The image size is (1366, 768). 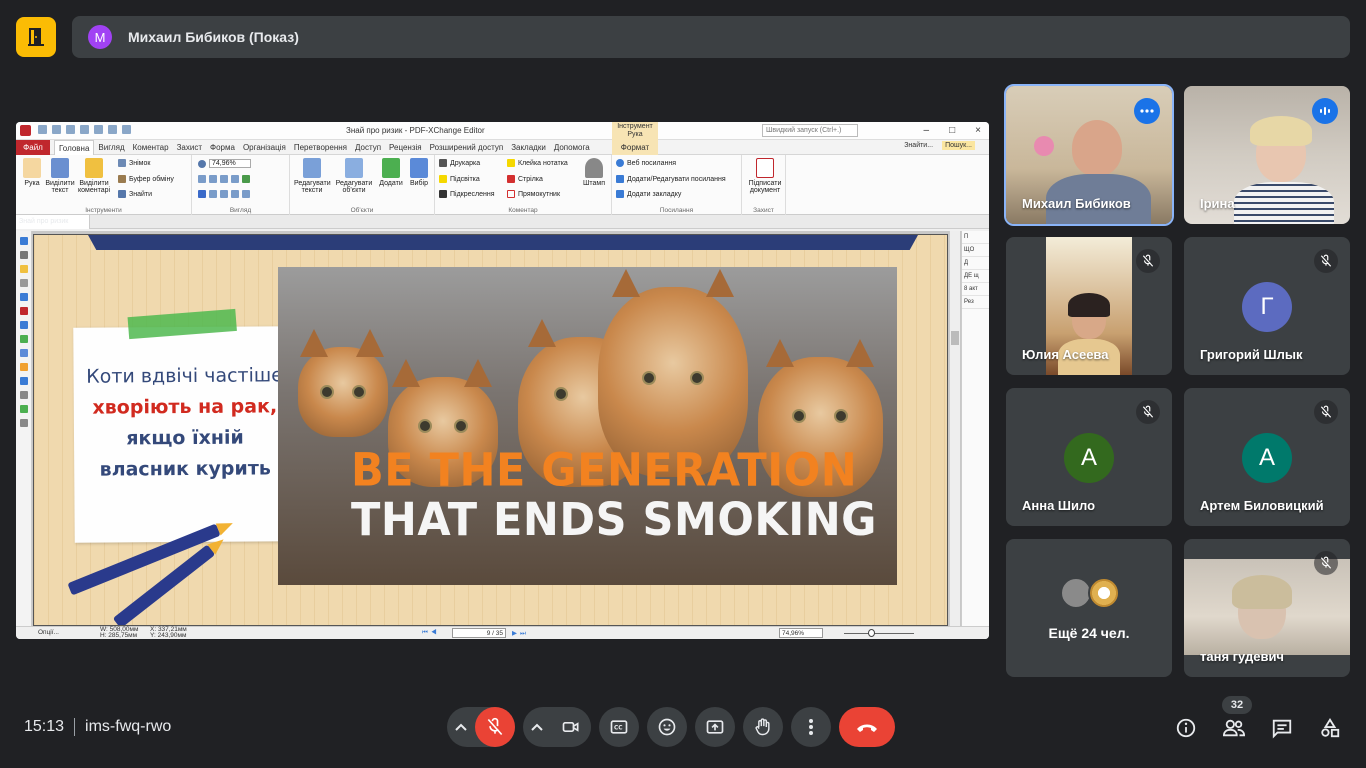 I want to click on first-prev-page-icons: ⏮◀, so click(x=431, y=633).